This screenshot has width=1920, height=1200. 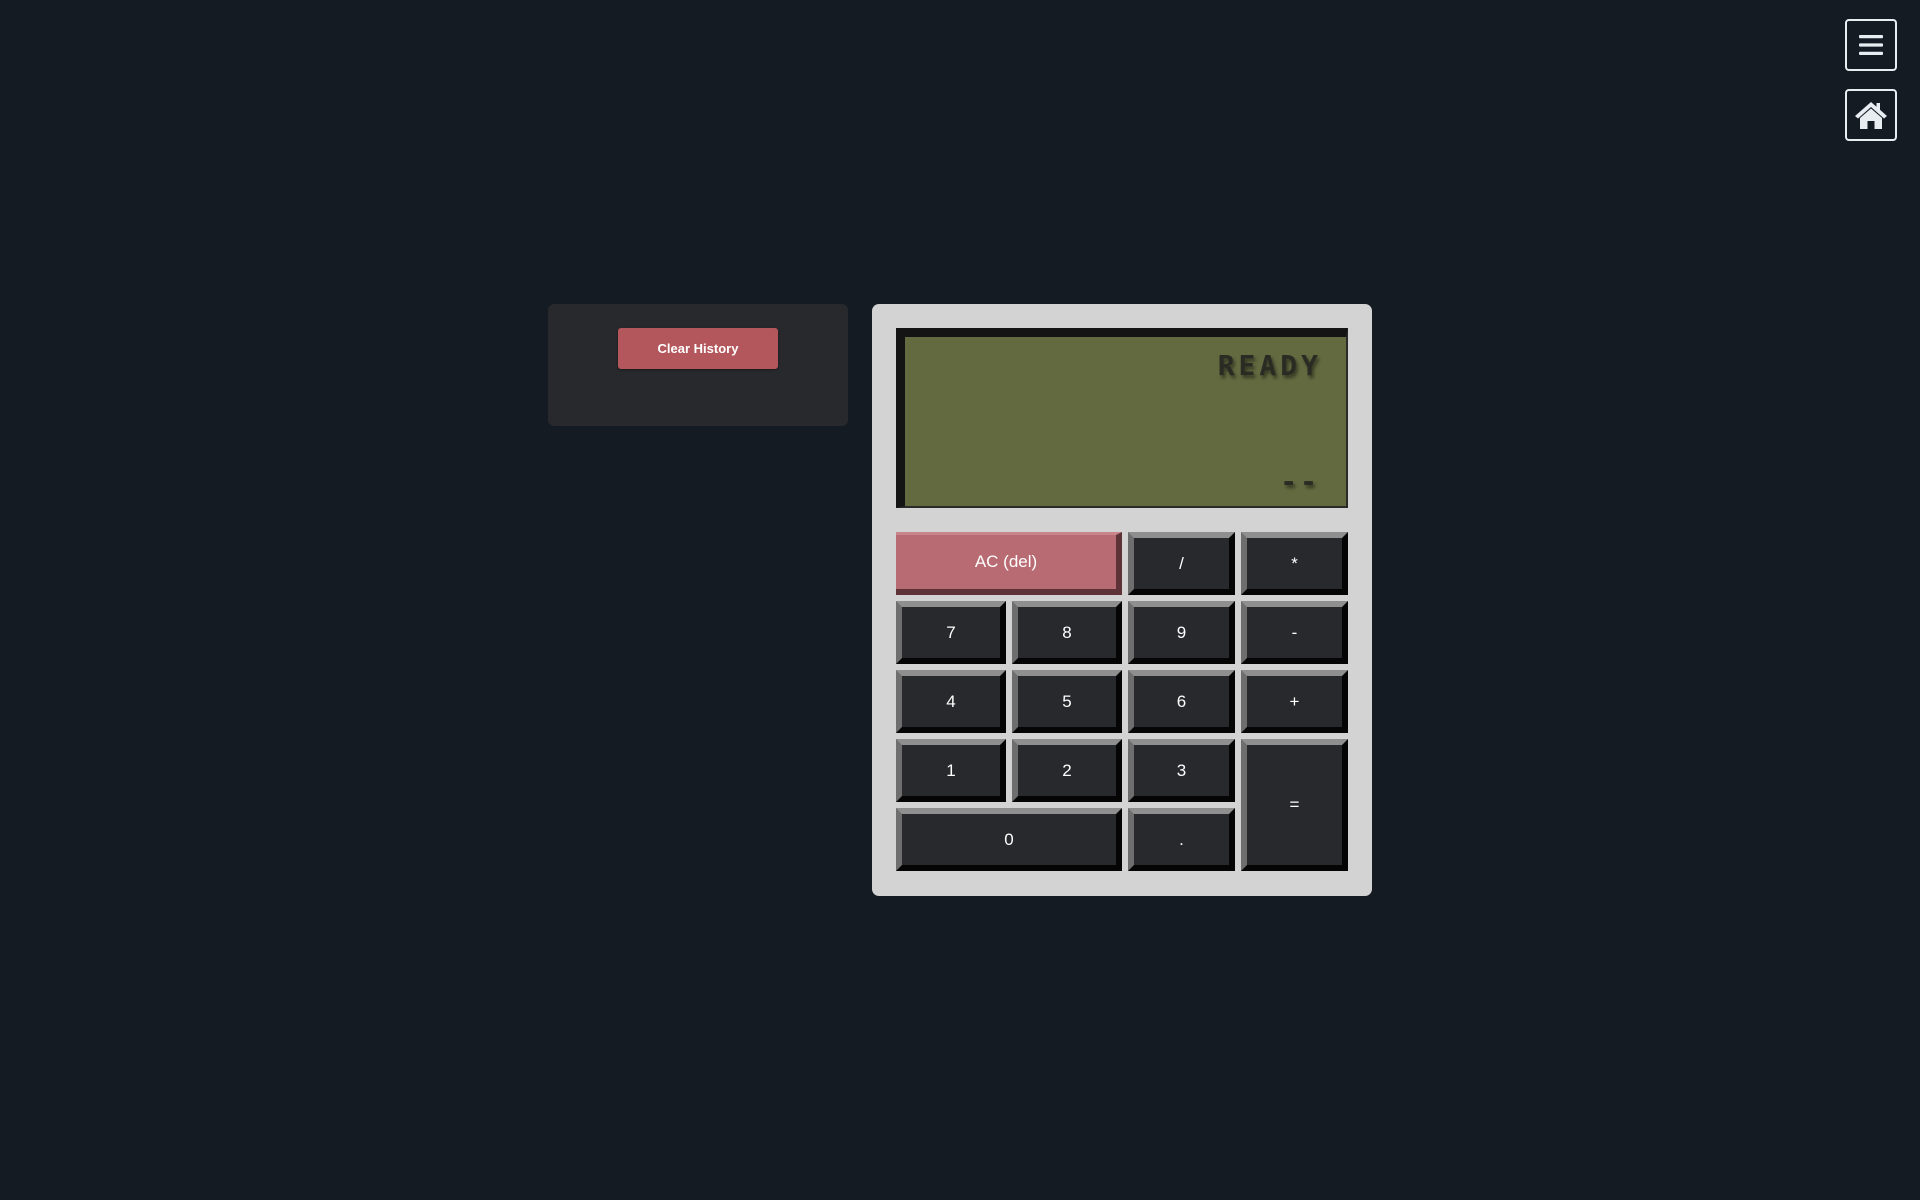 I want to click on digit-2-button: 2, so click(x=1067, y=770).